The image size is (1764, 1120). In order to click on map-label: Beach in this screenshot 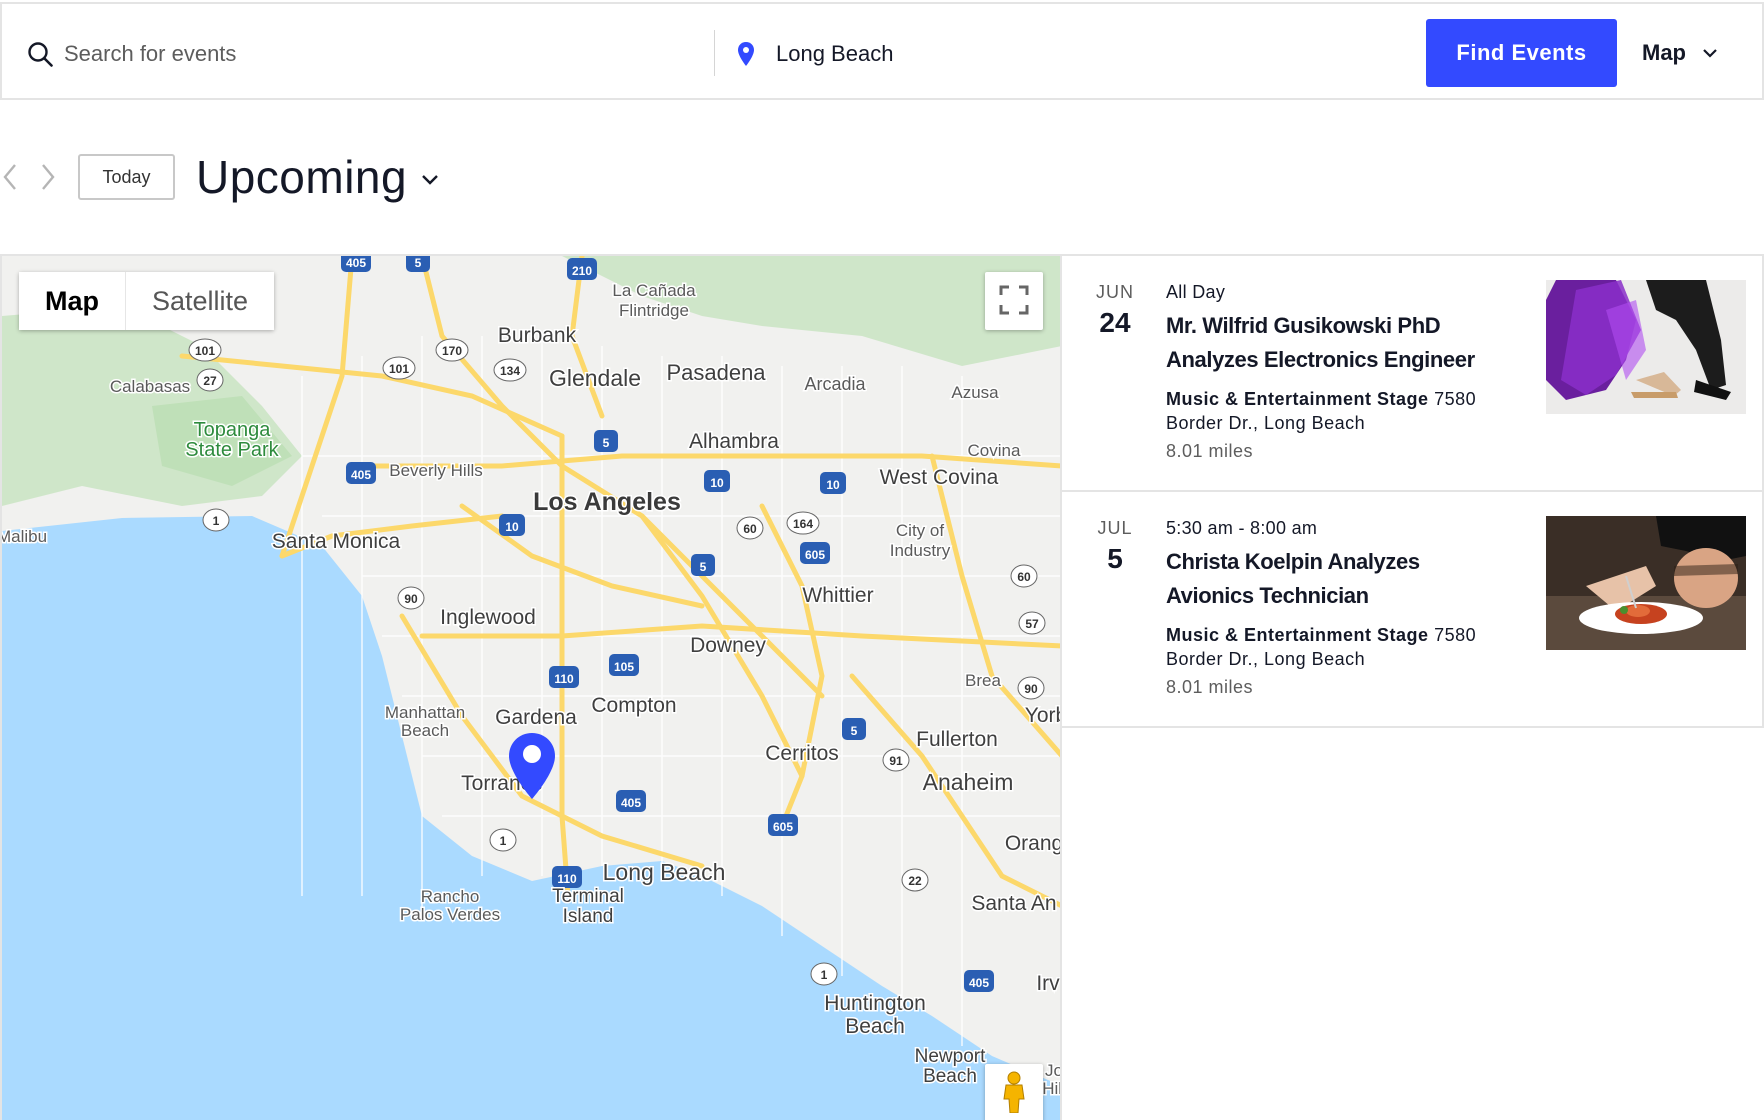, I will do `click(950, 1076)`.